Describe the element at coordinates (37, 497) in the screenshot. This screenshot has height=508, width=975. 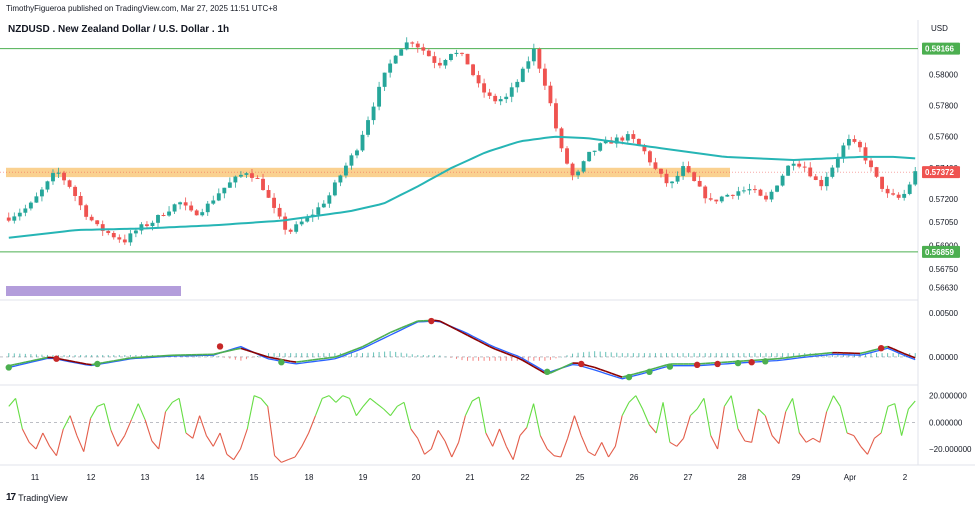
I see `tradingview-brand: 17 TradingView` at that location.